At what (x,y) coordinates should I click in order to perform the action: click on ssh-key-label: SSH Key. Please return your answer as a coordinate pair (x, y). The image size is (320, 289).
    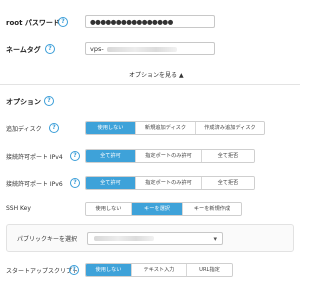
    Looking at the image, I should click on (18, 208).